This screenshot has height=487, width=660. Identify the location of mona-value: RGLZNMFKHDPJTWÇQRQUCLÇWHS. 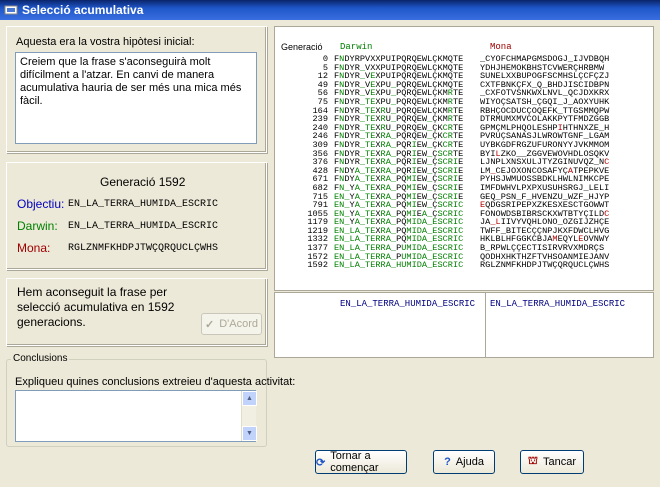
(143, 248).